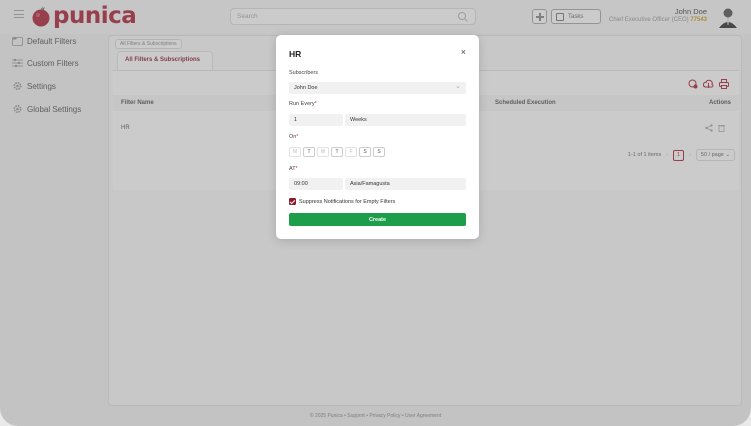  What do you see at coordinates (295, 54) in the screenshot?
I see `modal-title: HR` at bounding box center [295, 54].